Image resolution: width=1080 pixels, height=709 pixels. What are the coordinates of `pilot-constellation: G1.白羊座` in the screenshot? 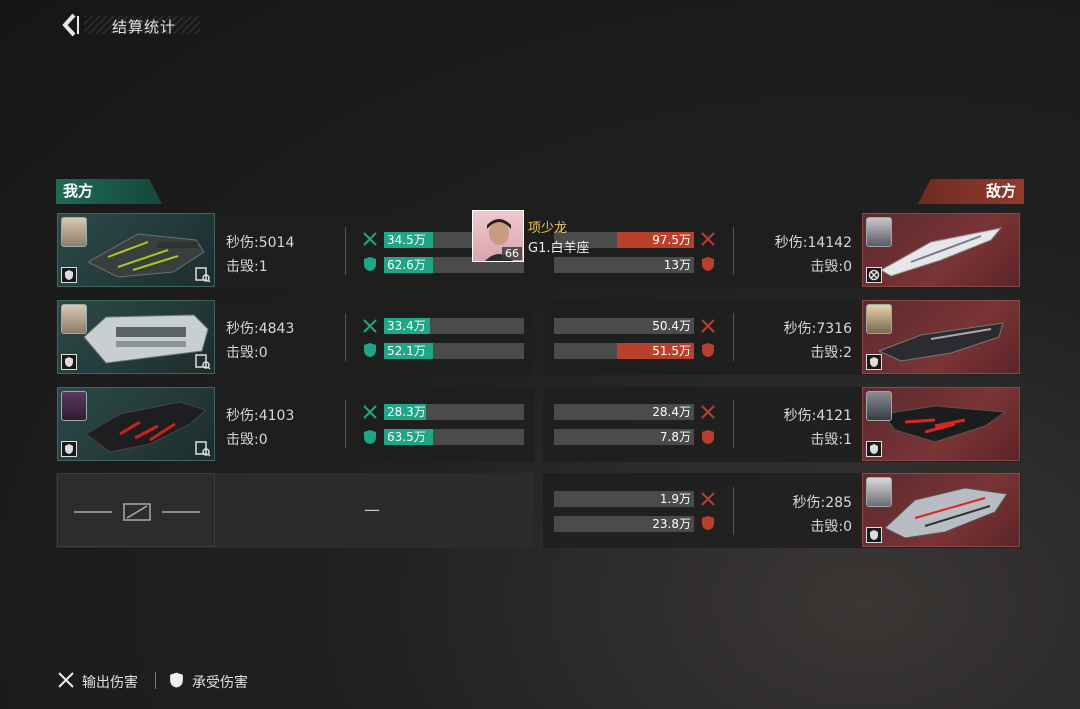 It's located at (559, 248).